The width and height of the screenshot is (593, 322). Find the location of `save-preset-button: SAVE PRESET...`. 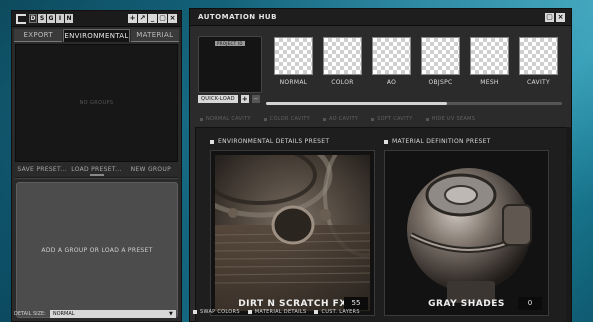

save-preset-button: SAVE PRESET... is located at coordinates (42, 170).